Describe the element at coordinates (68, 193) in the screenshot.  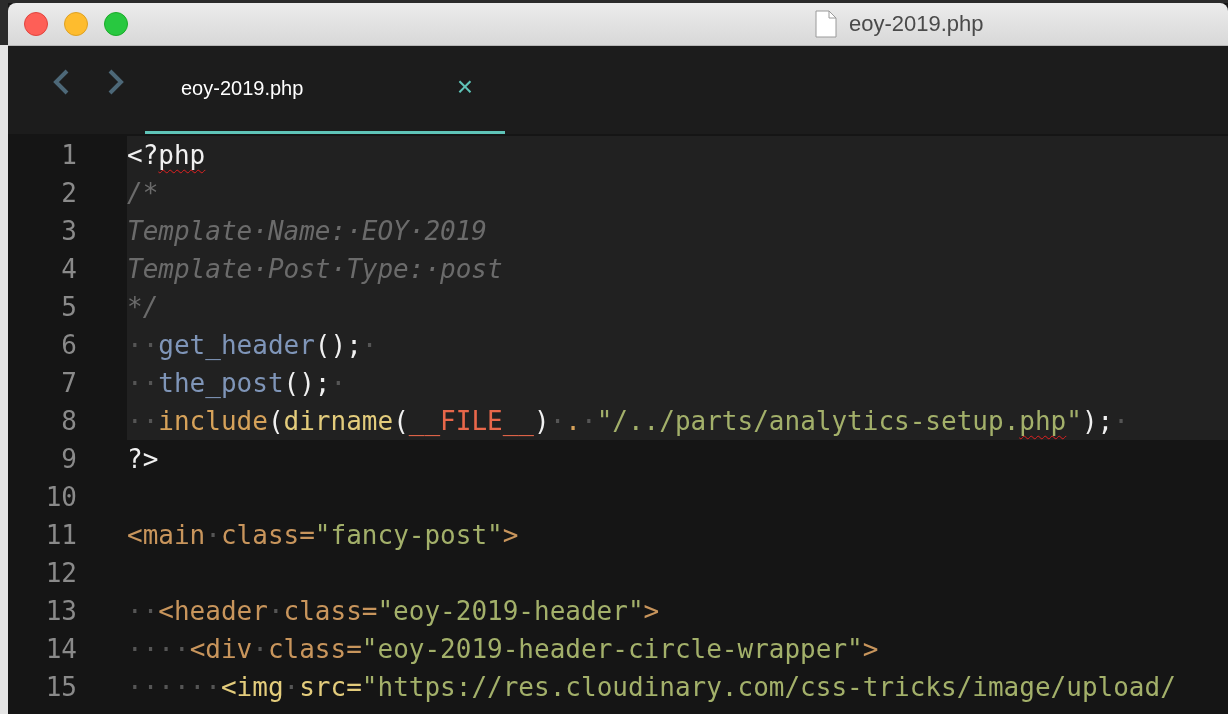
I see `line-number: 2` at that location.